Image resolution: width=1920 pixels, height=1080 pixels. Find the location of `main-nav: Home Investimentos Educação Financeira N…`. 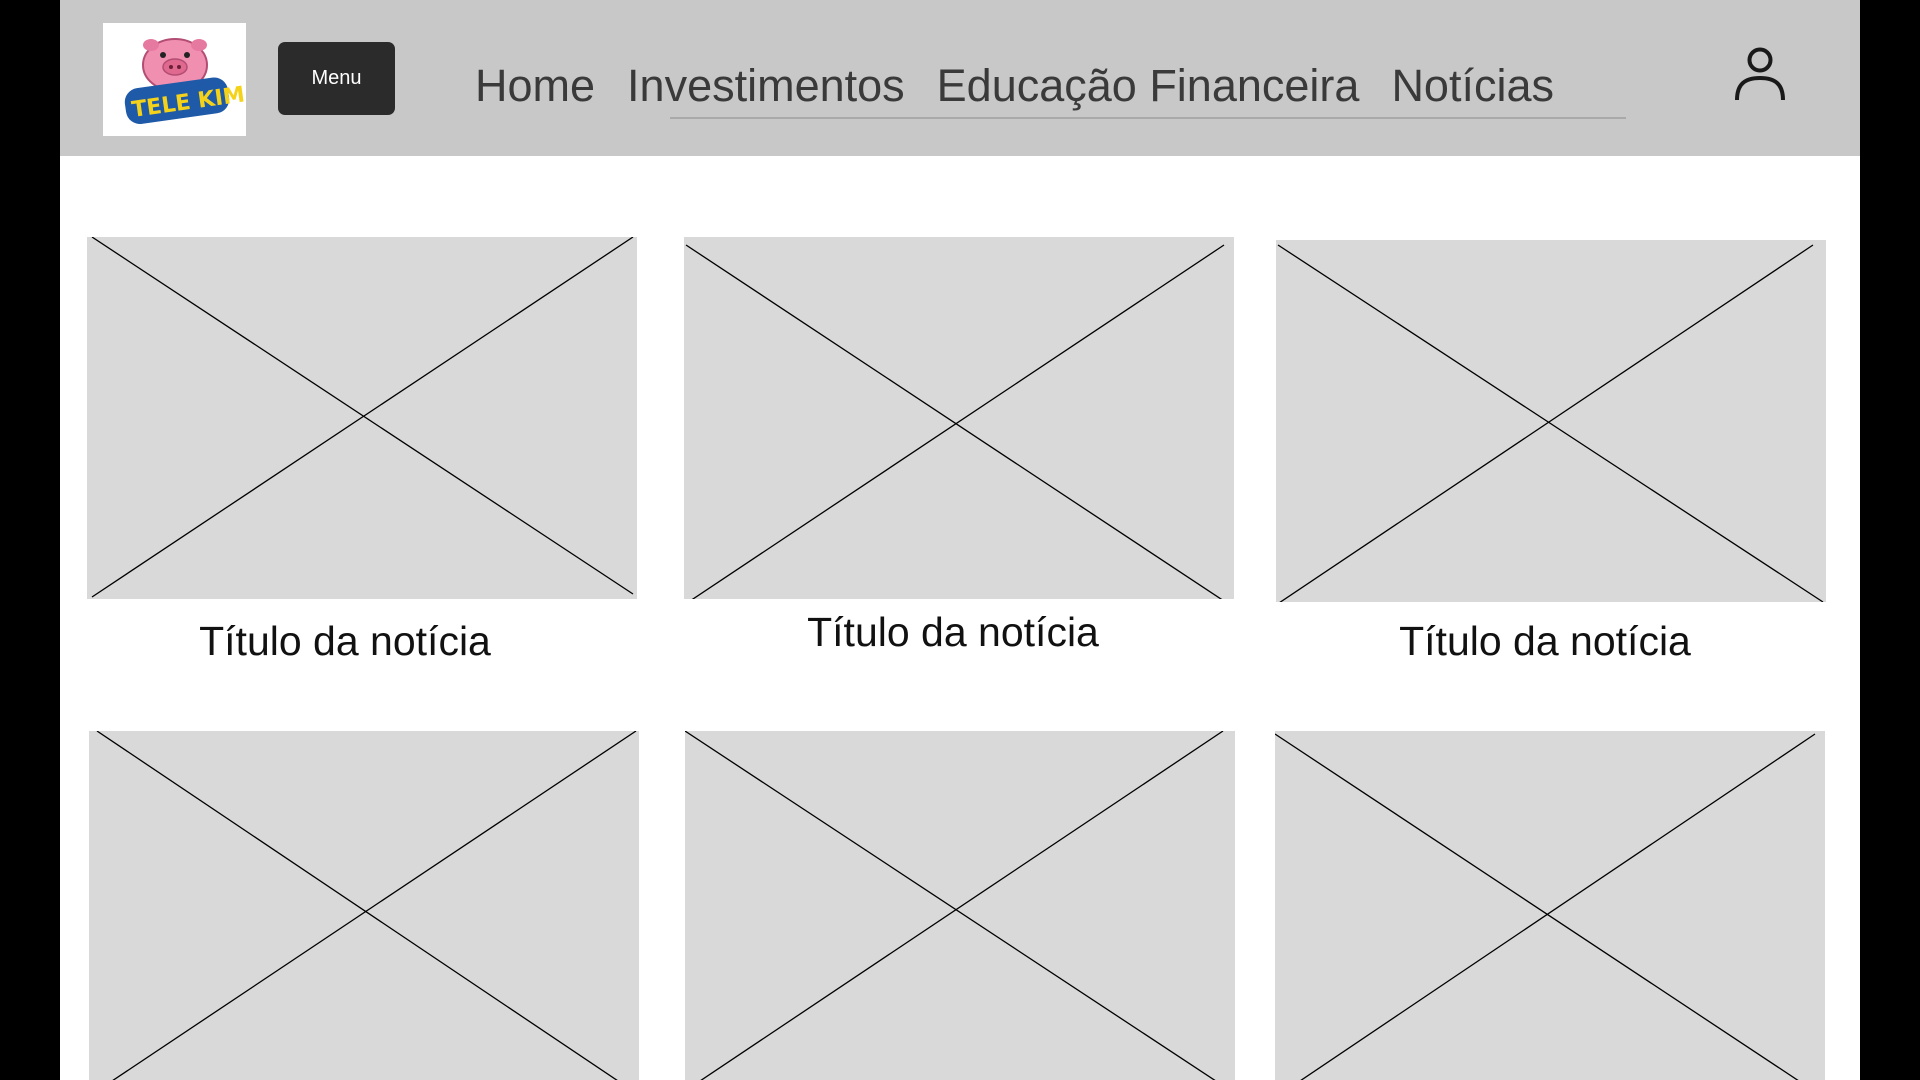

main-nav: Home Investimentos Educação Financeira N… is located at coordinates (1030, 88).